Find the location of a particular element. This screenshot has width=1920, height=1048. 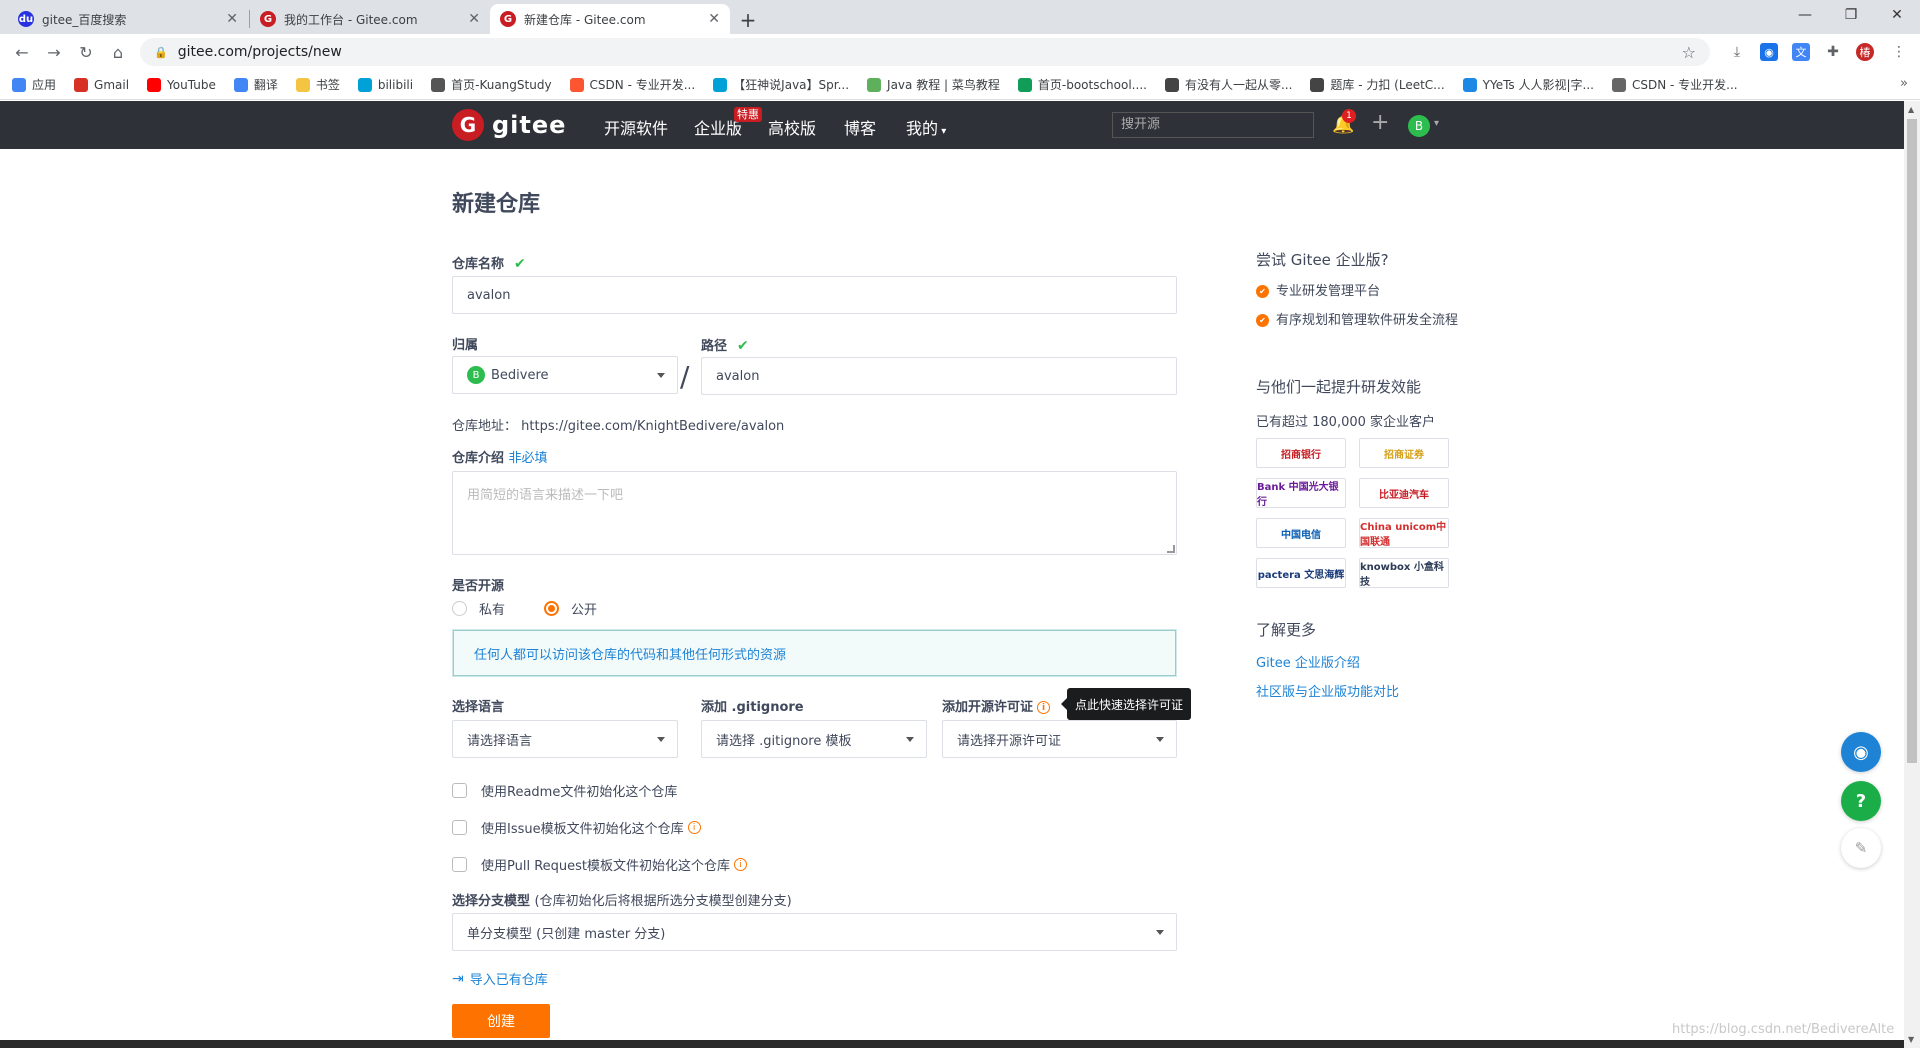

import-repo-link: ⇥ 导入已有仓库 is located at coordinates (500, 979).